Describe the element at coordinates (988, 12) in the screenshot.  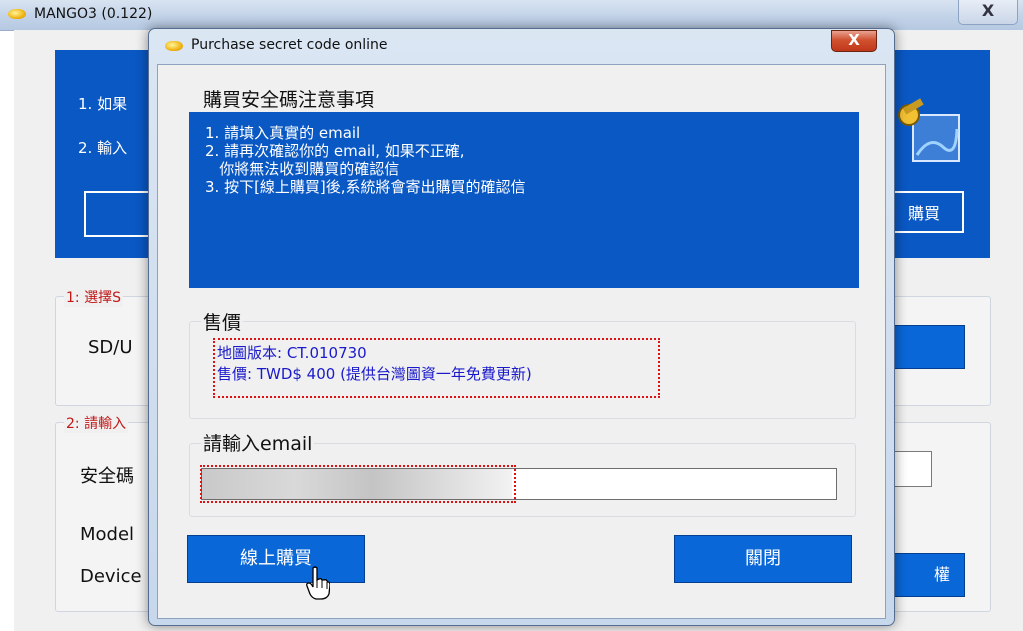
I see `main-close-button: X` at that location.